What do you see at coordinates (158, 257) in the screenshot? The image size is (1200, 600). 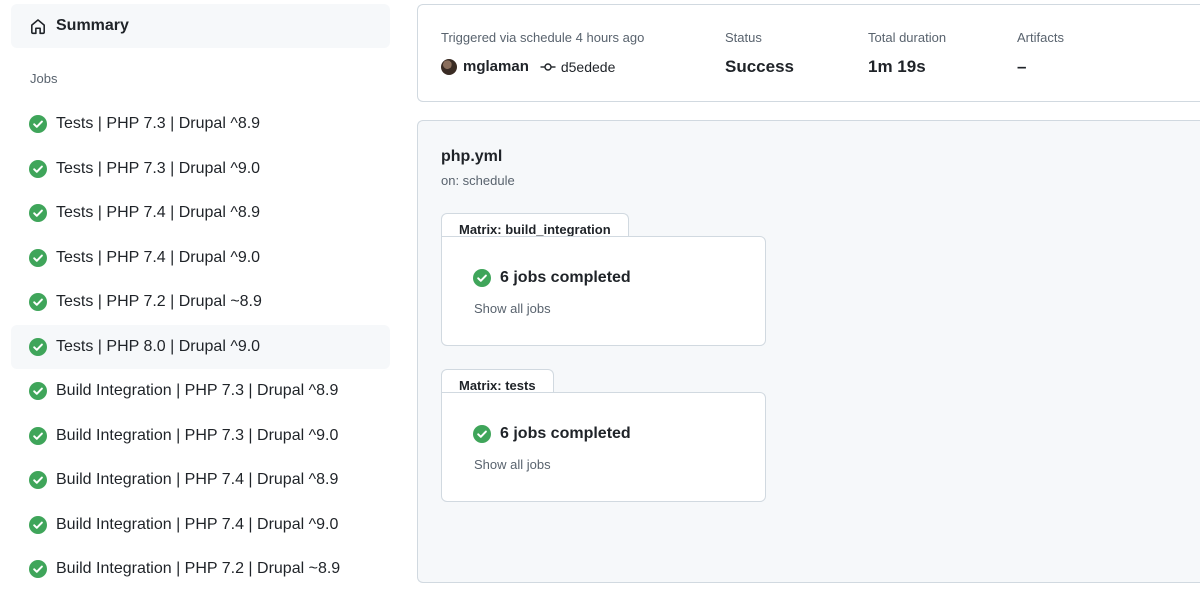 I see `job-label: Tests | PHP 7.4 | Drupal ^9.0` at bounding box center [158, 257].